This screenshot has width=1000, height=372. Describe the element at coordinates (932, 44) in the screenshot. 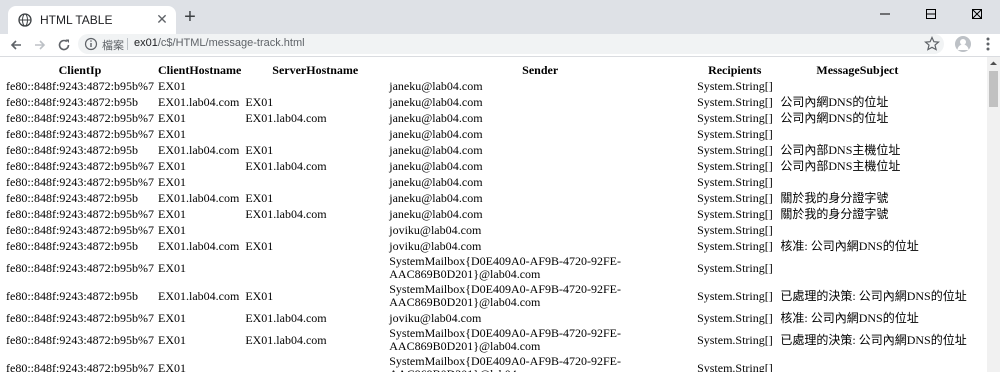

I see `star-icon` at that location.